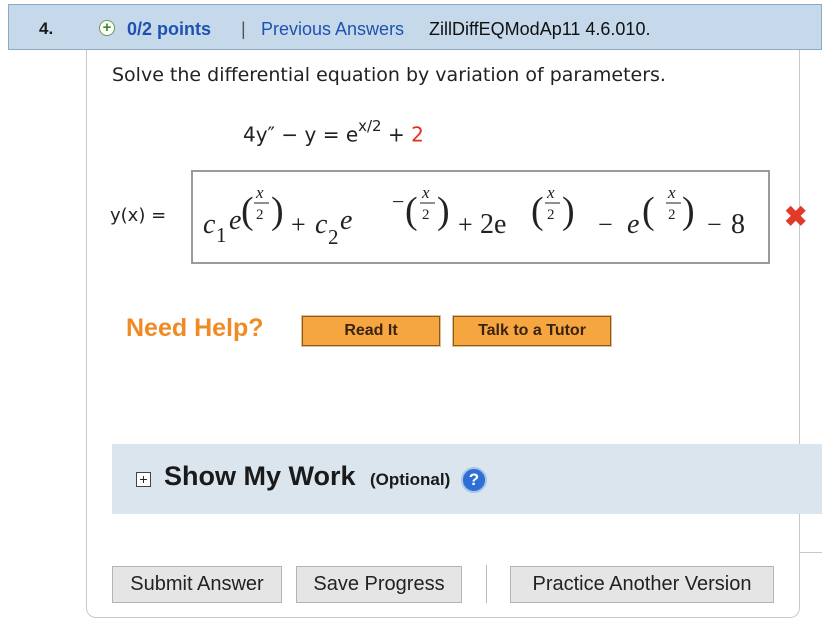 Image resolution: width=822 pixels, height=632 pixels. I want to click on term1-paren-l: (, so click(247, 211).